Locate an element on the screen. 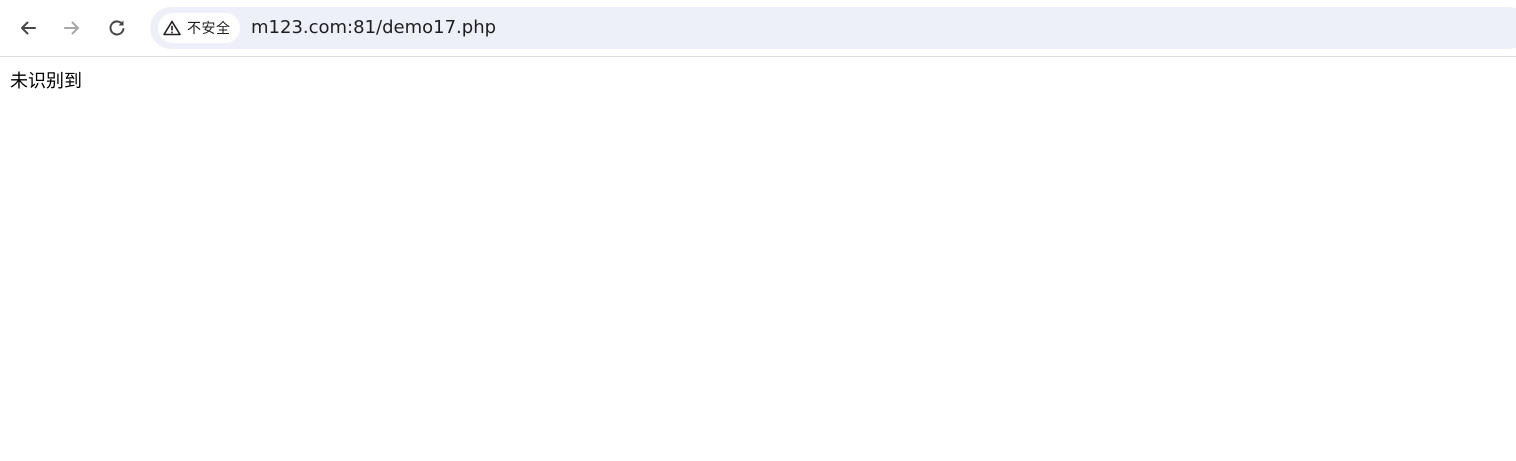  security-label: 不安全 is located at coordinates (209, 29).